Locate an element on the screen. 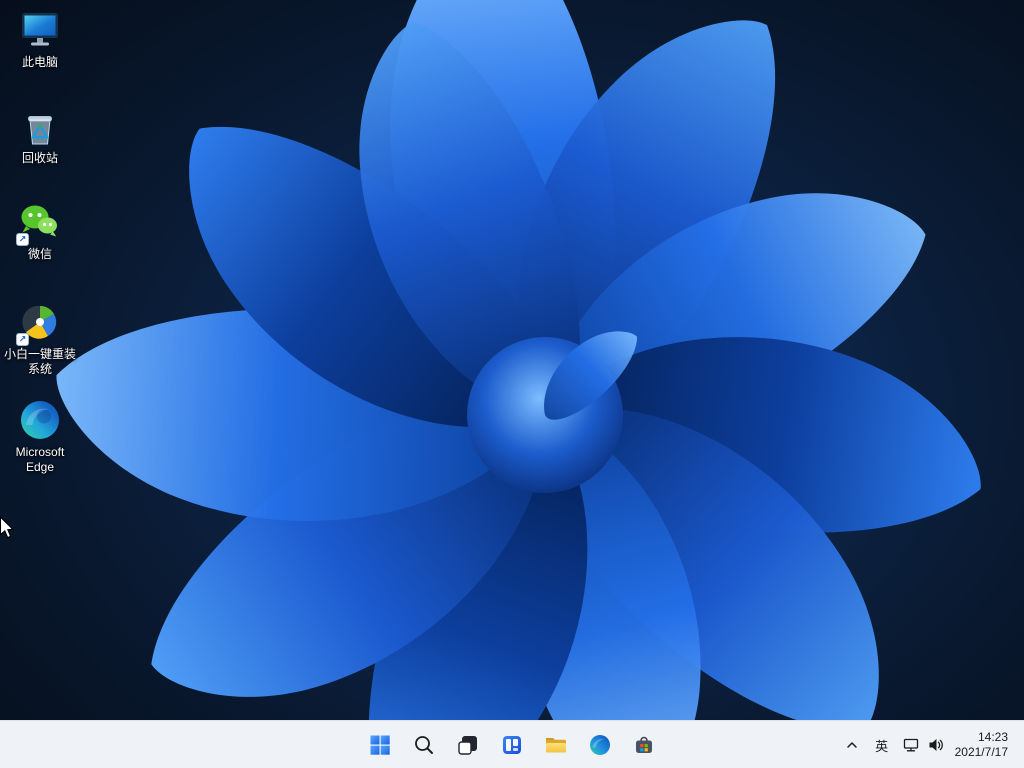 The image size is (1024, 768). language-indicator-button: 英 is located at coordinates (882, 745).